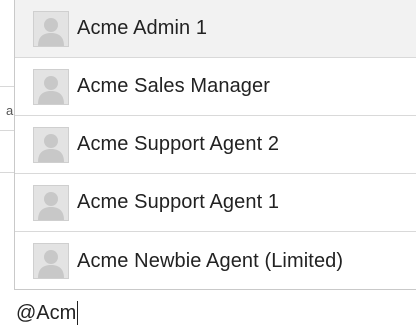  What do you see at coordinates (78, 313) in the screenshot?
I see `text-caret` at bounding box center [78, 313].